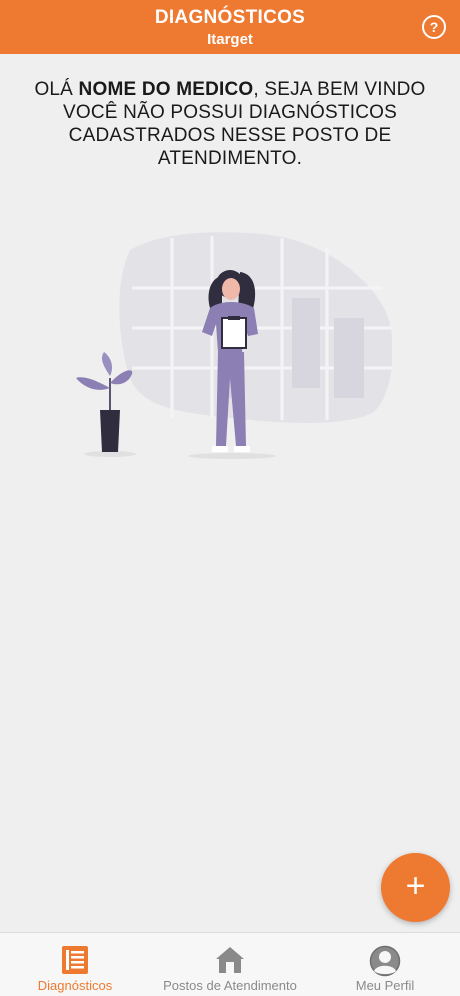 Image resolution: width=460 pixels, height=996 pixels. I want to click on tab-postos-de-atendimento: Postos de Atendimento, so click(230, 964).